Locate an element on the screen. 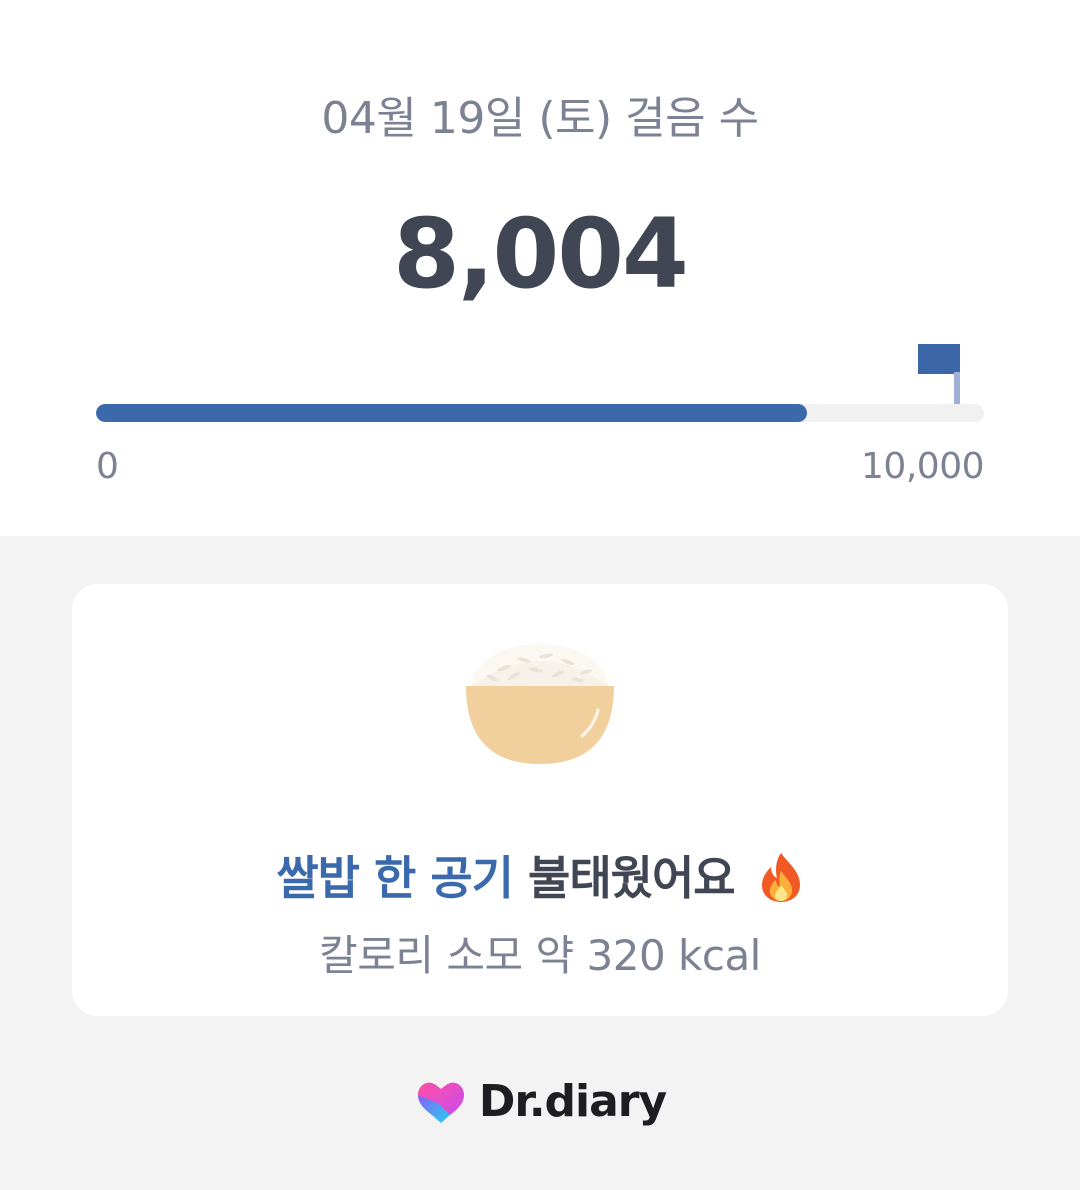 The image size is (1080, 1190). step-progress-bar is located at coordinates (540, 413).